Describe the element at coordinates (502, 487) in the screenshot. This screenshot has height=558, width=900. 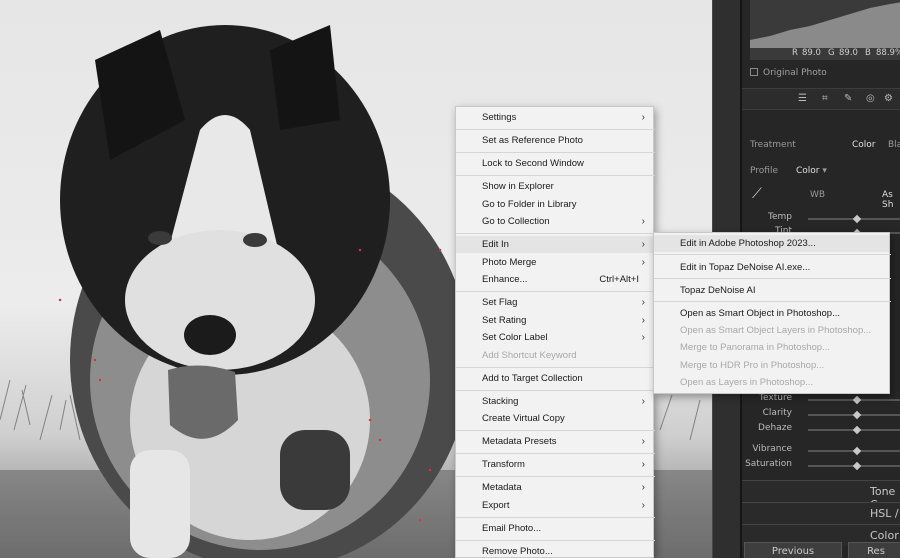
I see `menu-item-label: Metadata` at that location.